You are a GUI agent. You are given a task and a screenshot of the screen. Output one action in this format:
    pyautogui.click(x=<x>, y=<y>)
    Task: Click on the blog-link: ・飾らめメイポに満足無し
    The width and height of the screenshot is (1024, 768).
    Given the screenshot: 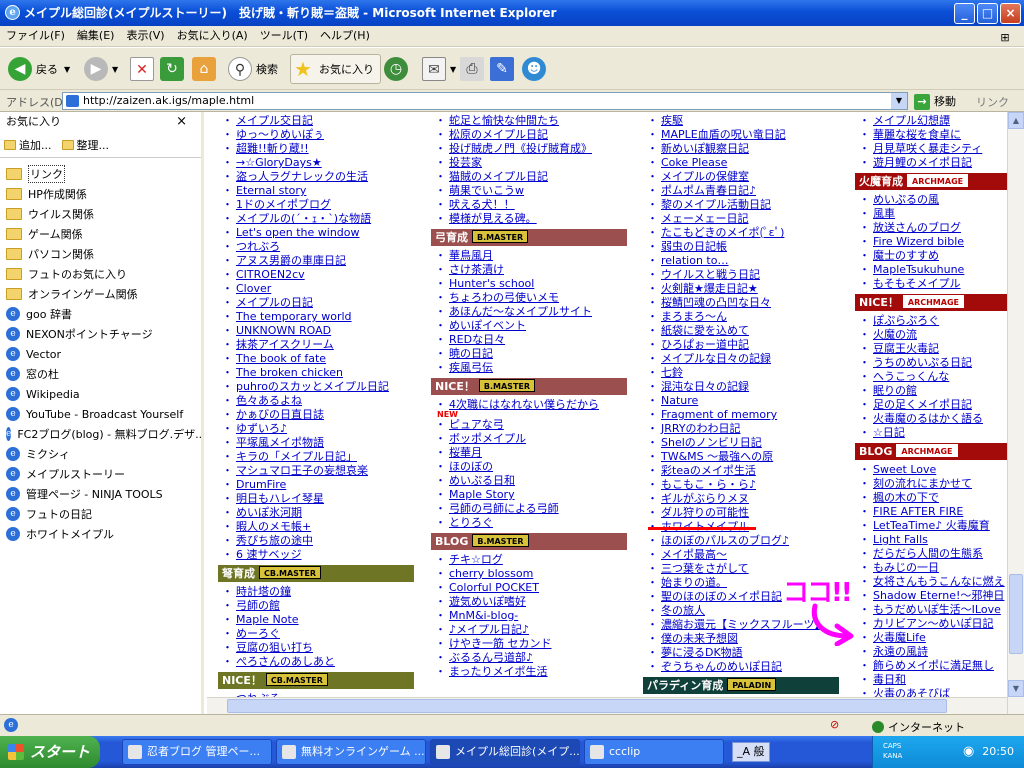 What is the action you would take?
    pyautogui.click(x=926, y=666)
    